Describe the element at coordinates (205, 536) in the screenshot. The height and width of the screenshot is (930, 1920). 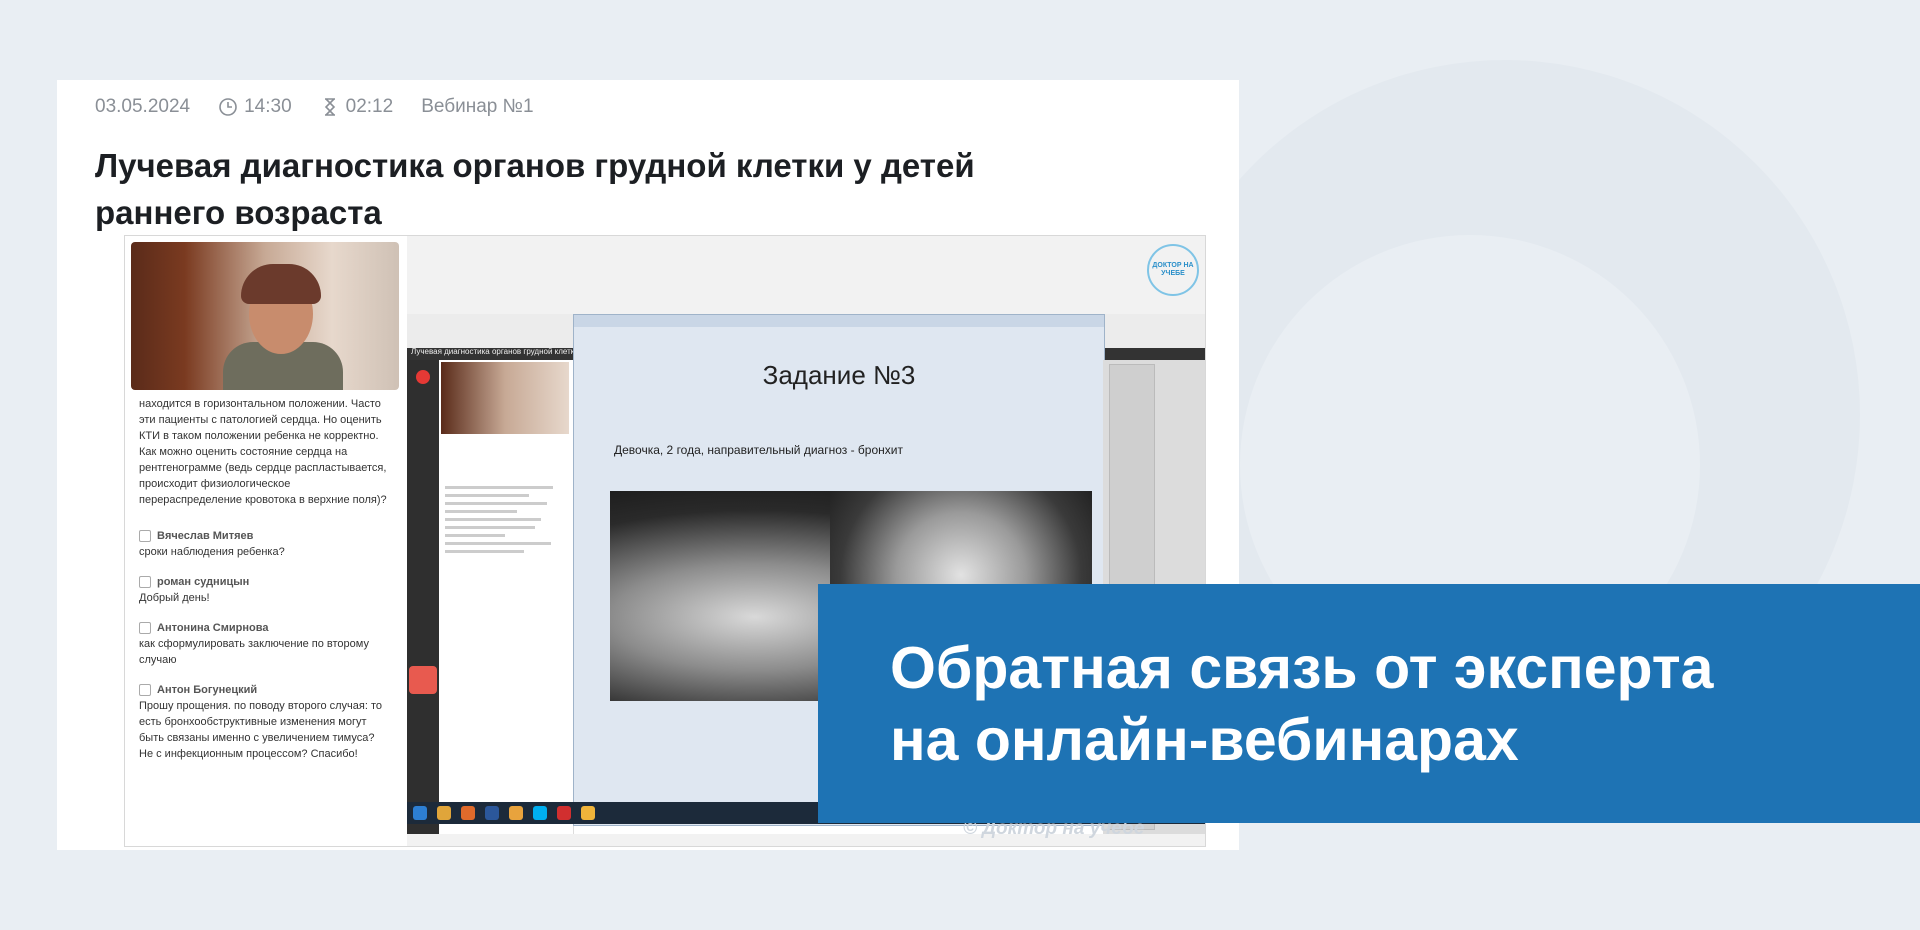
I see `chat-author: Вячеслав Митяев` at that location.